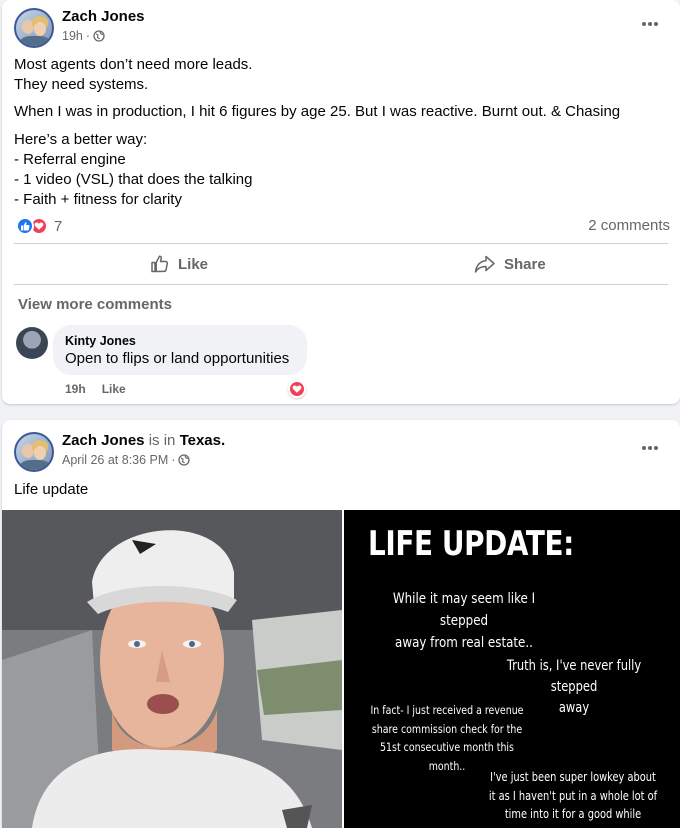 This screenshot has width=680, height=828. Describe the element at coordinates (32, 343) in the screenshot. I see `commenter-avatar` at that location.